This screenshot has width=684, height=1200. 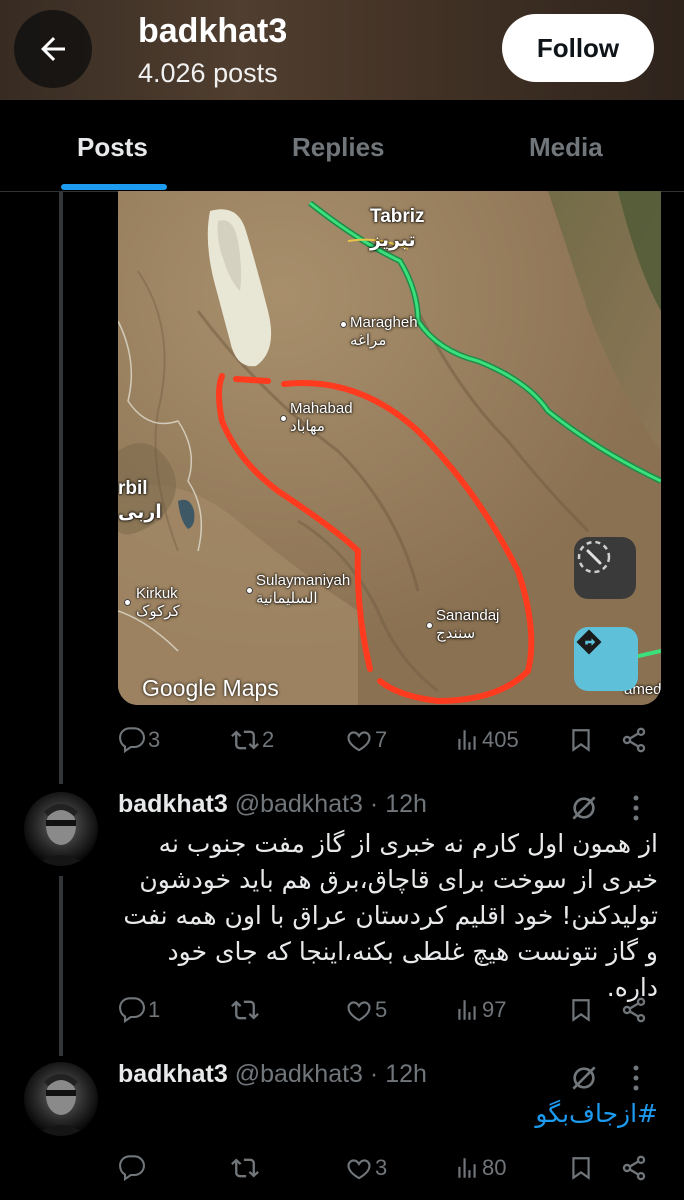 I want to click on views-button: 405, so click(x=486, y=740).